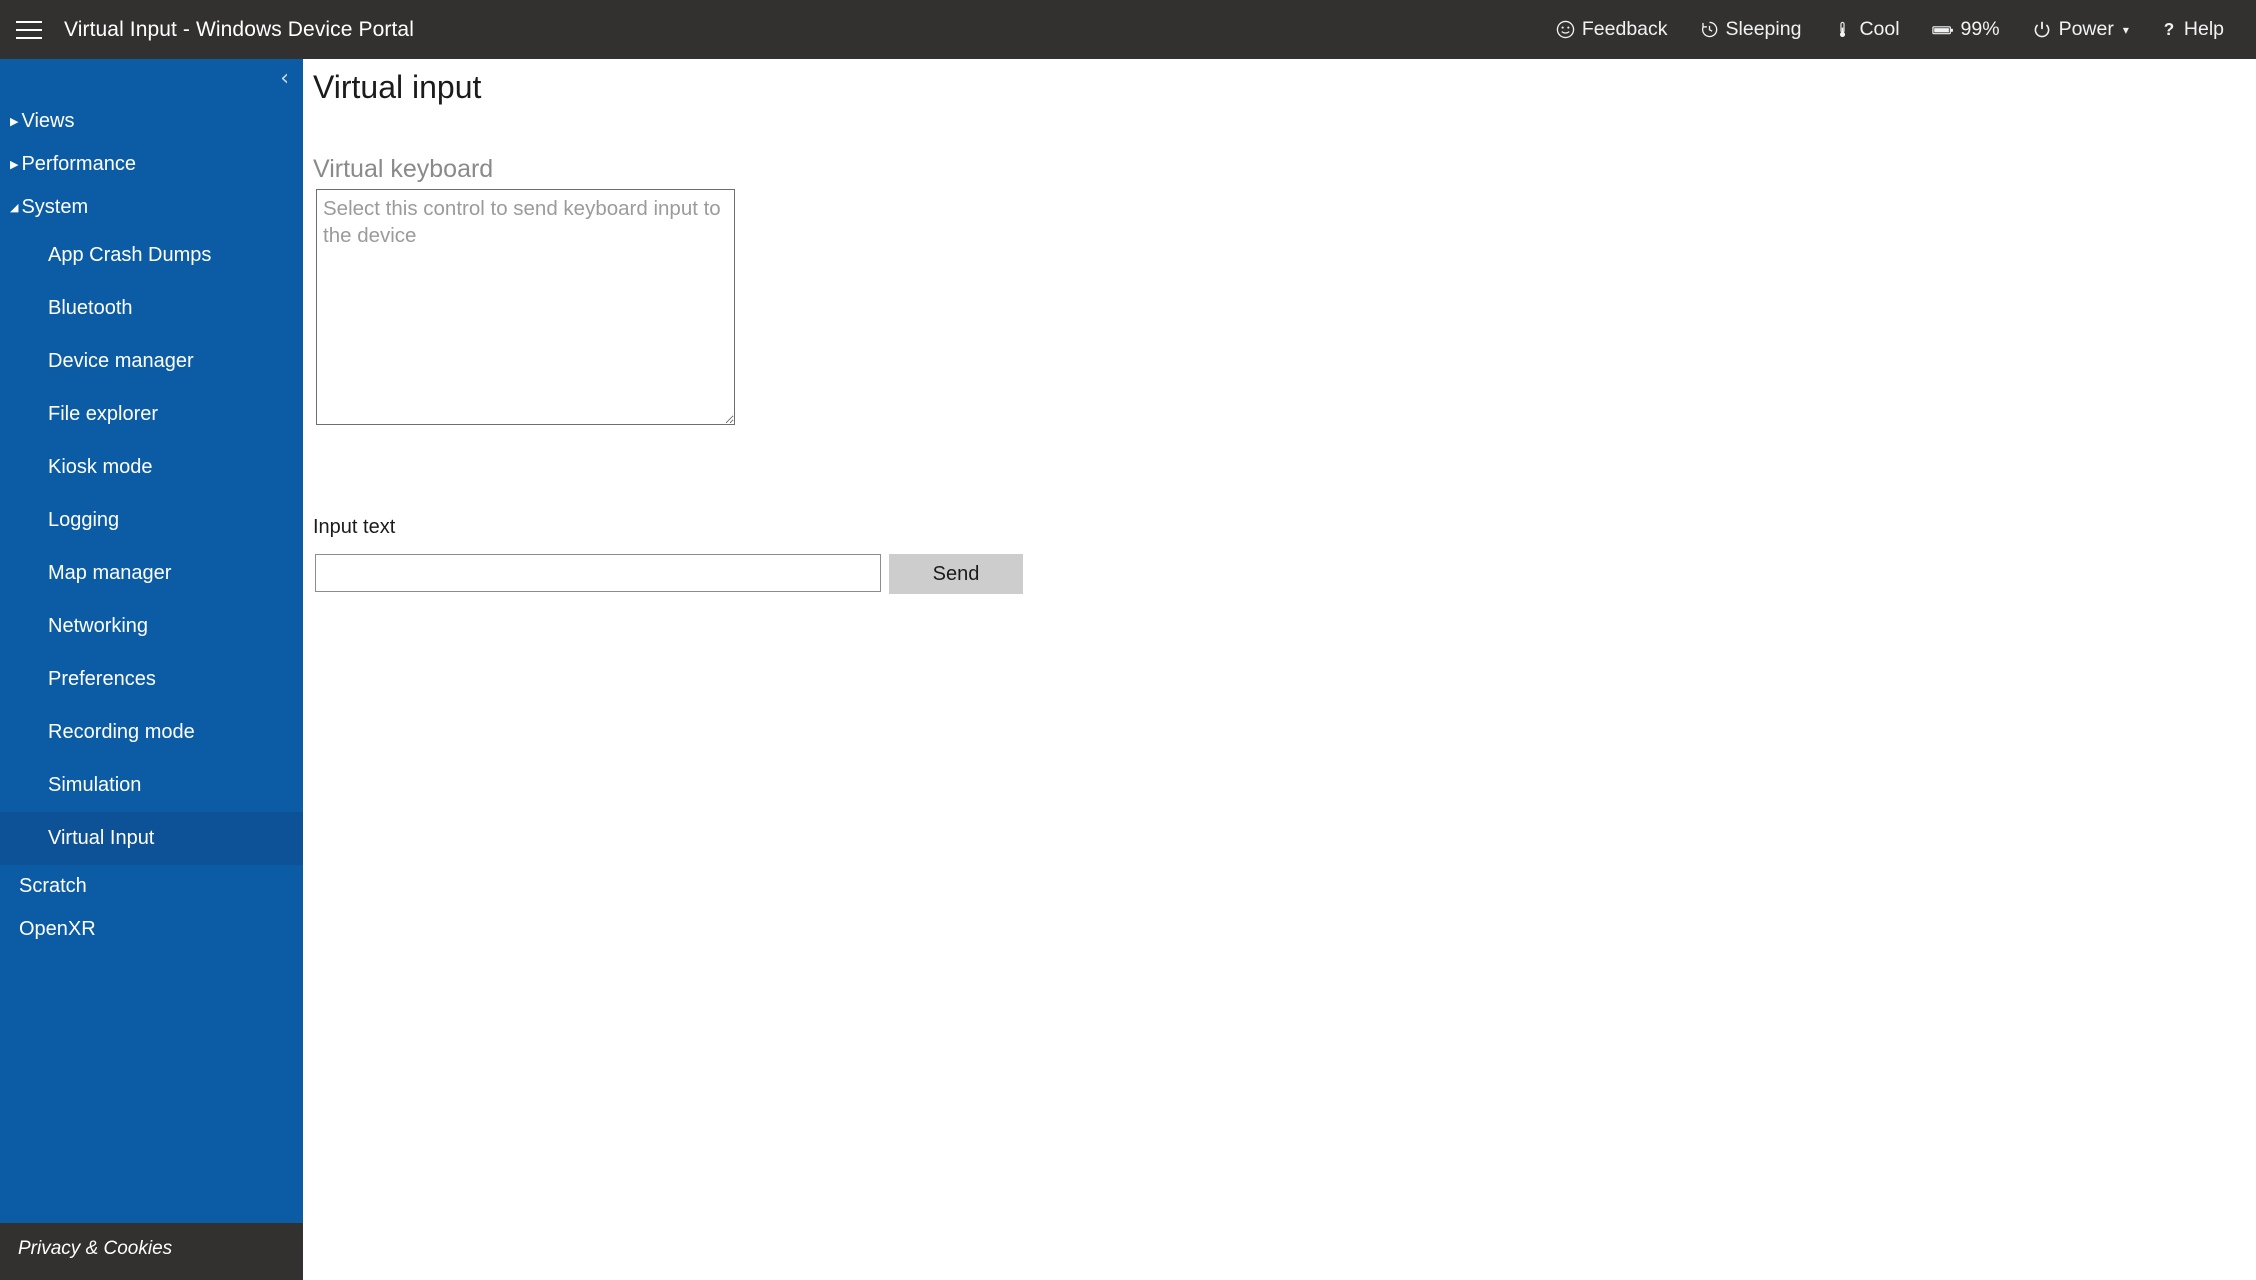  I want to click on battery-icon, so click(1942, 30).